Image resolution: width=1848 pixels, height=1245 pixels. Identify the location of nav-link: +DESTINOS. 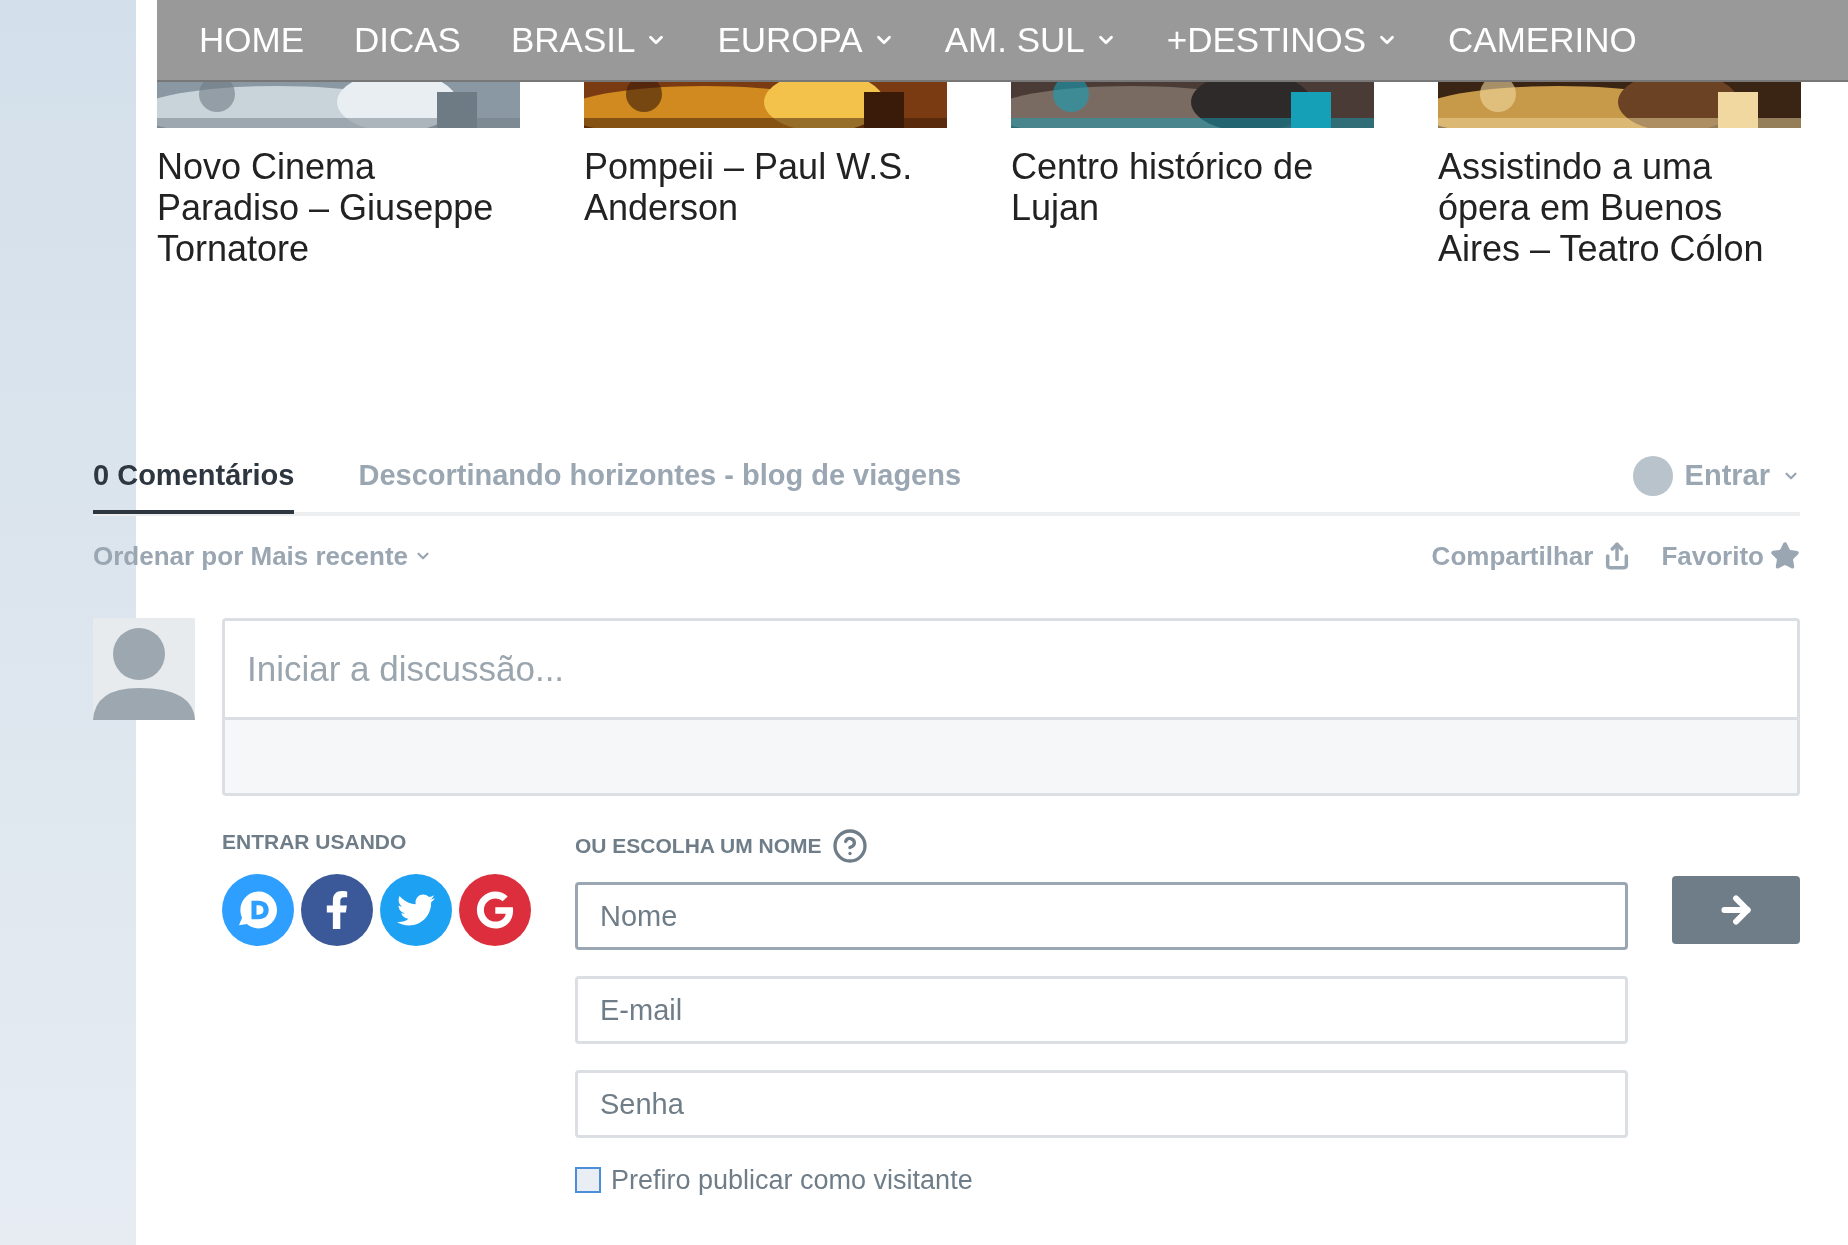
(1282, 40).